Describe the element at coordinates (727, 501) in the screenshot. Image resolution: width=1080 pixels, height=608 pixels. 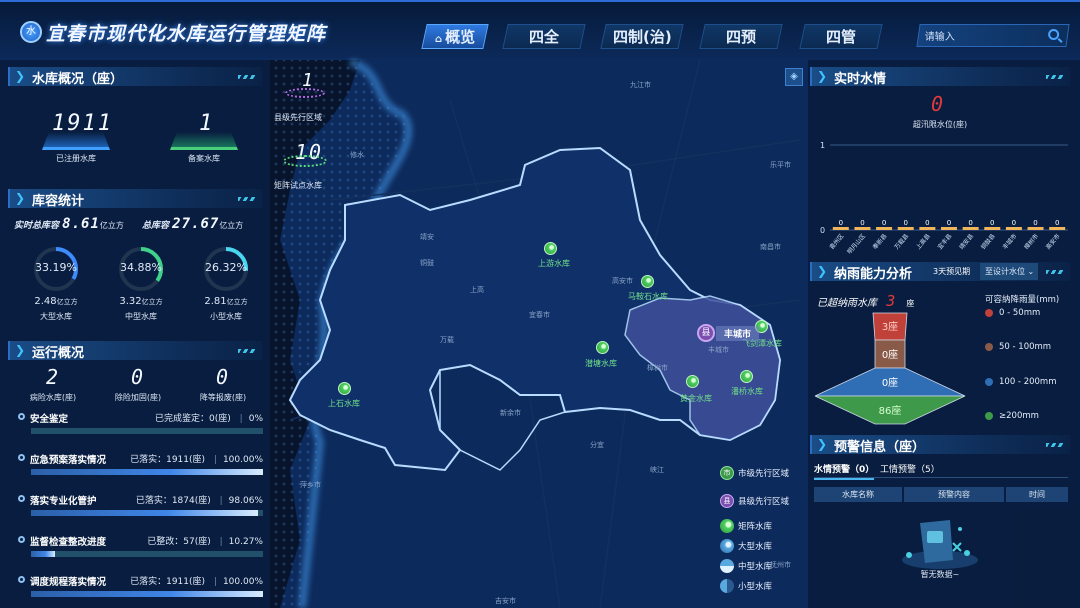
I see `county-pin-icon: 县` at that location.